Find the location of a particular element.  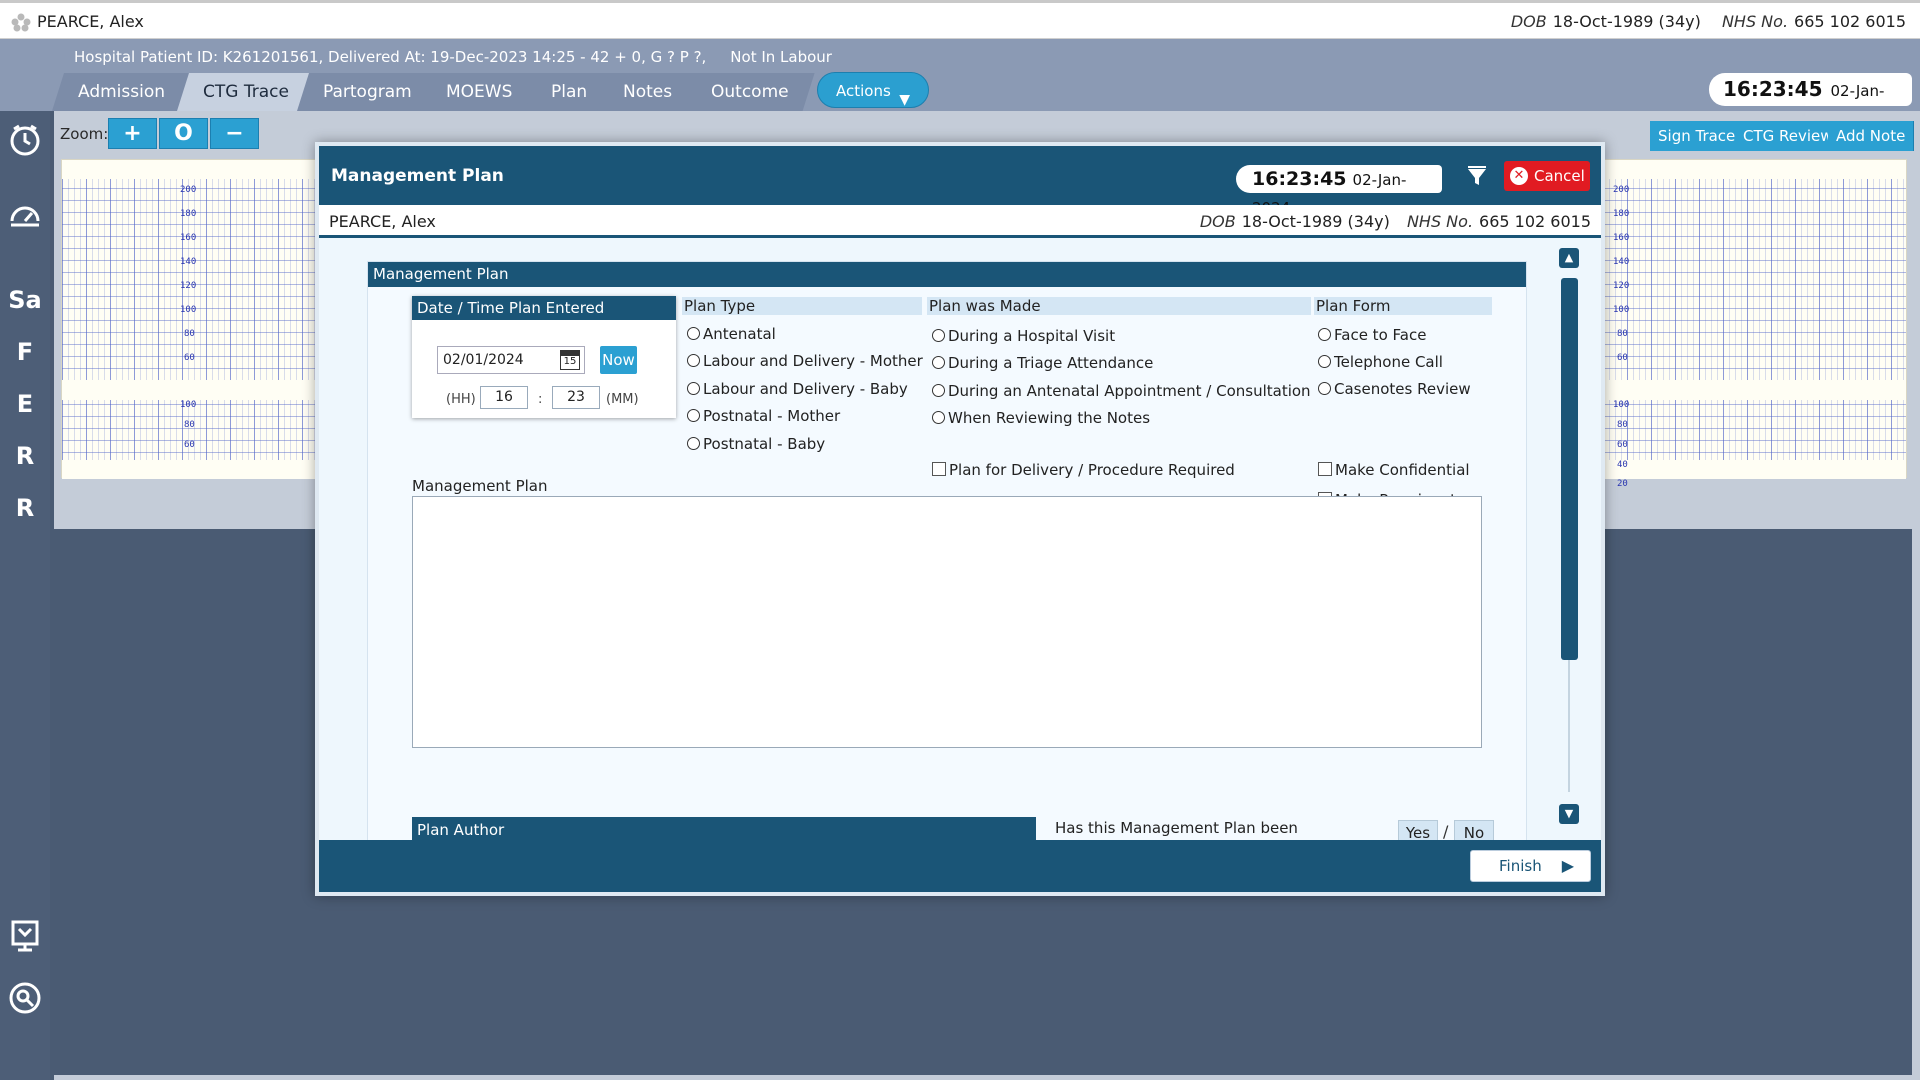

management-plan-label: Management Plan is located at coordinates (480, 486).